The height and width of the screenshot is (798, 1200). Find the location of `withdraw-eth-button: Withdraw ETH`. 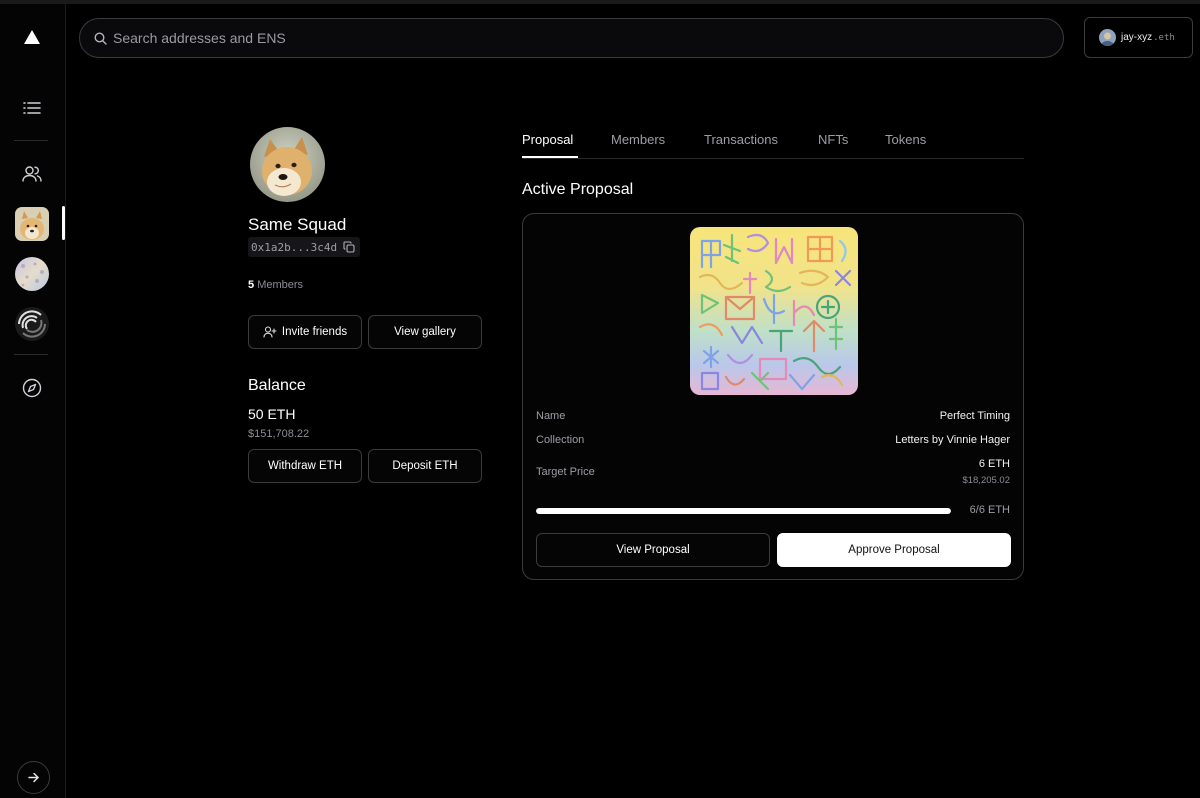

withdraw-eth-button: Withdraw ETH is located at coordinates (305, 466).